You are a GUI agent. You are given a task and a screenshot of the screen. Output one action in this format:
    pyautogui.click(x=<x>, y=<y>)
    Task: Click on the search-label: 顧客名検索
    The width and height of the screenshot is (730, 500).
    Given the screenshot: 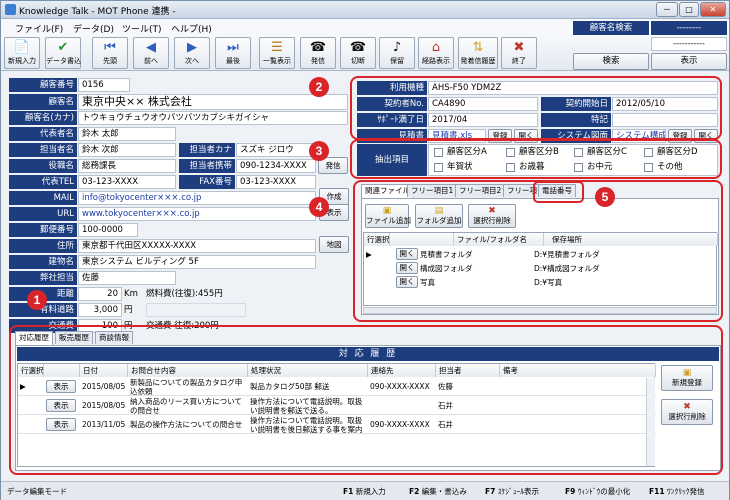 What is the action you would take?
    pyautogui.click(x=611, y=28)
    